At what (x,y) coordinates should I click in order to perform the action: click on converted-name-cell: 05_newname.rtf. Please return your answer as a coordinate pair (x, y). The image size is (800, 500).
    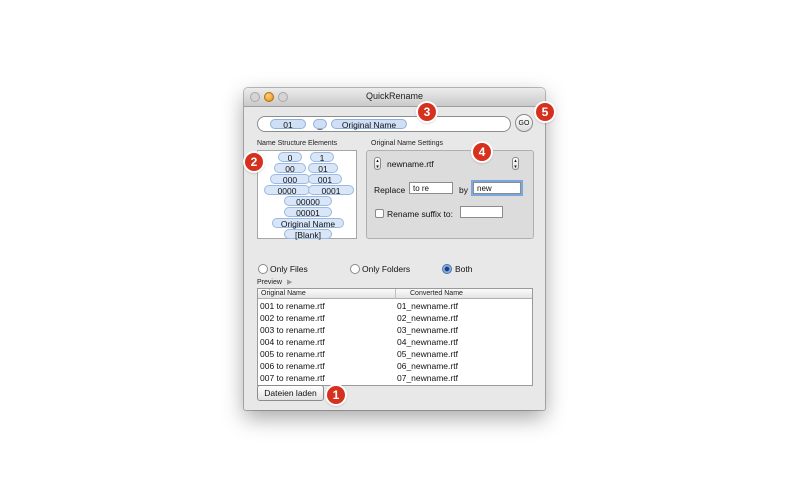
    Looking at the image, I should click on (427, 354).